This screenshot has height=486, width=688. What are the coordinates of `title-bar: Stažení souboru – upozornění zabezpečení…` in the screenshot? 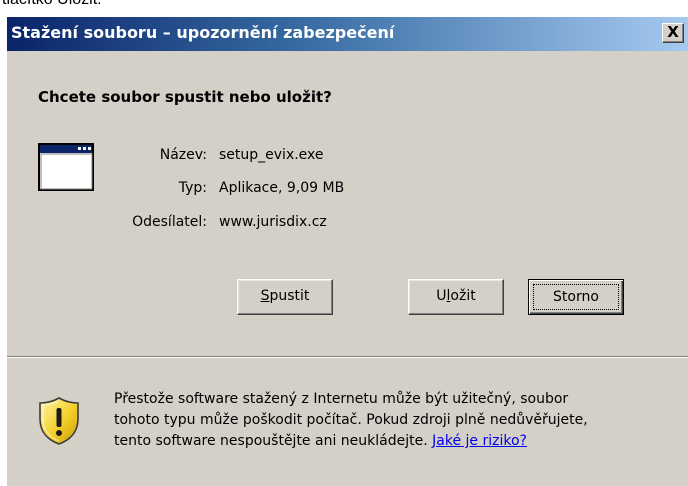 It's located at (347, 34).